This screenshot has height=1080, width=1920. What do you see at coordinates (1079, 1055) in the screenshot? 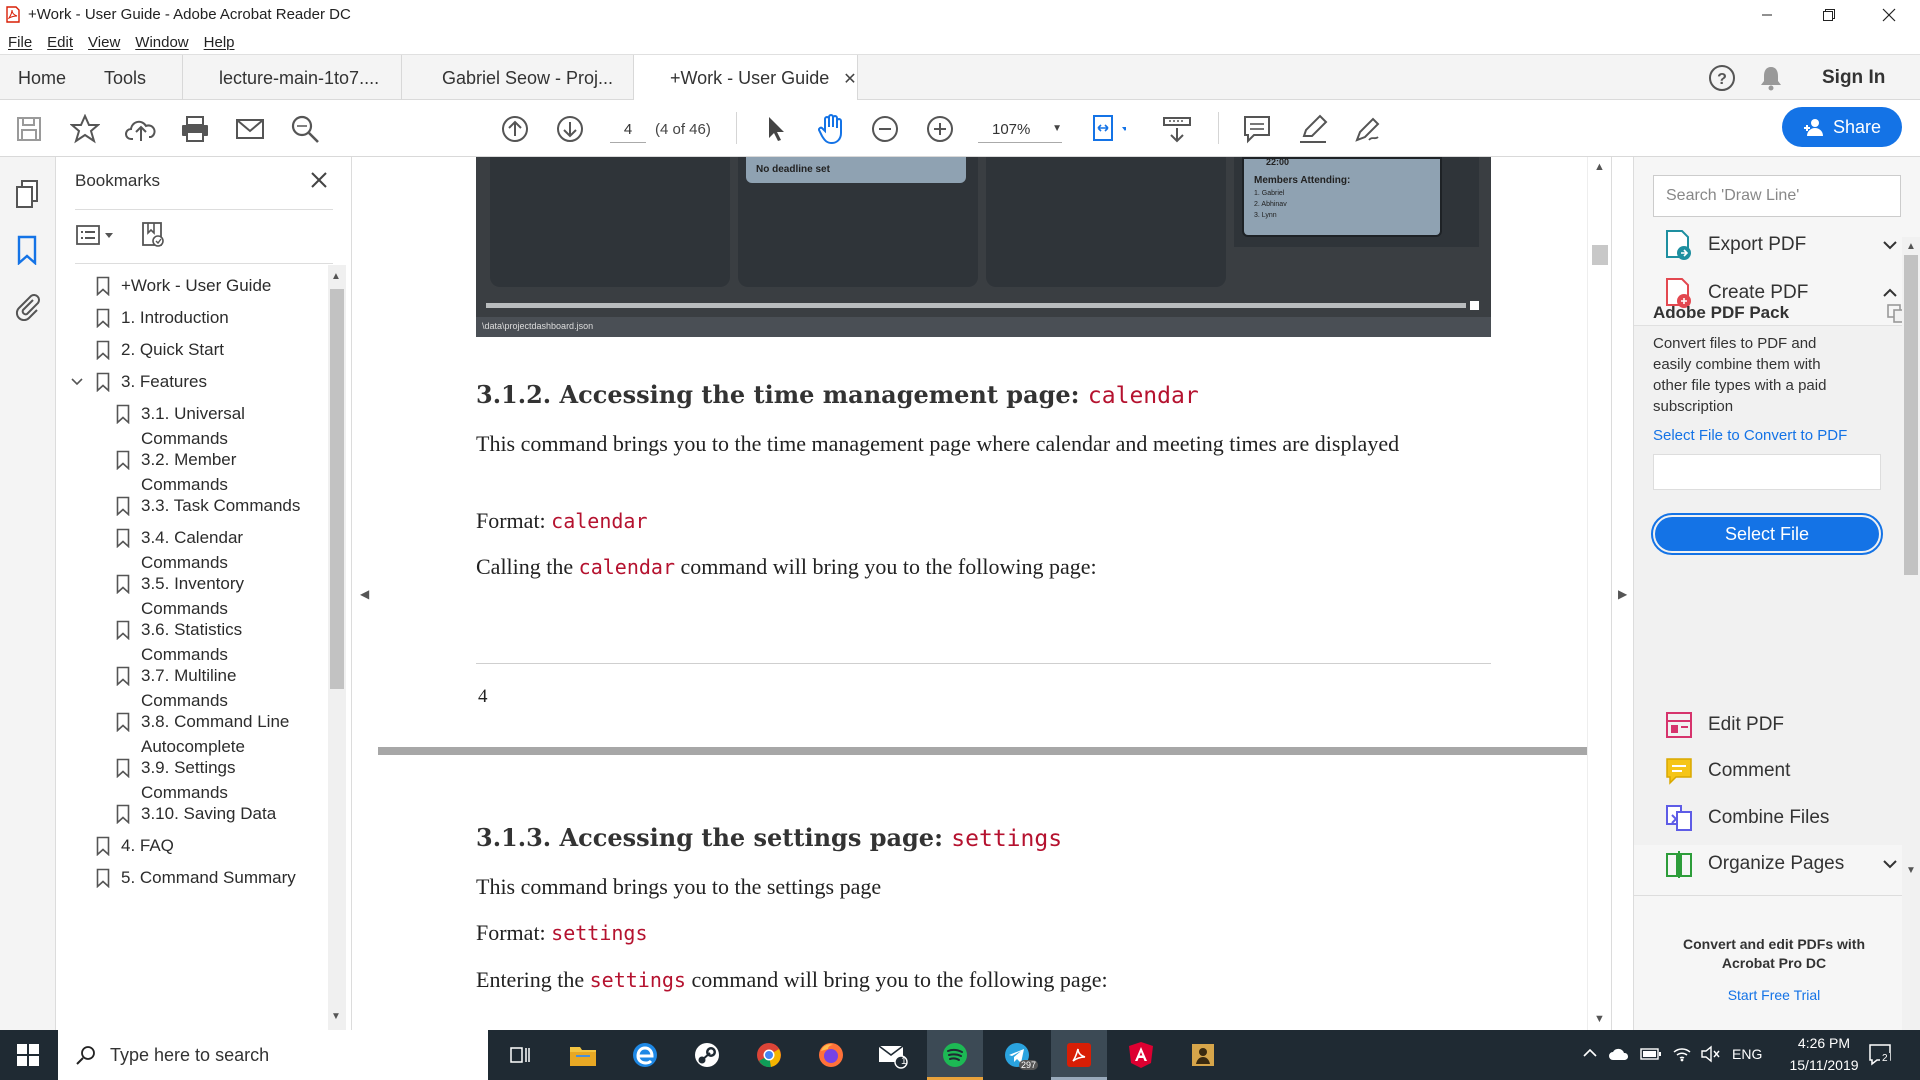
I see `acrobat-taskbar-icon` at bounding box center [1079, 1055].